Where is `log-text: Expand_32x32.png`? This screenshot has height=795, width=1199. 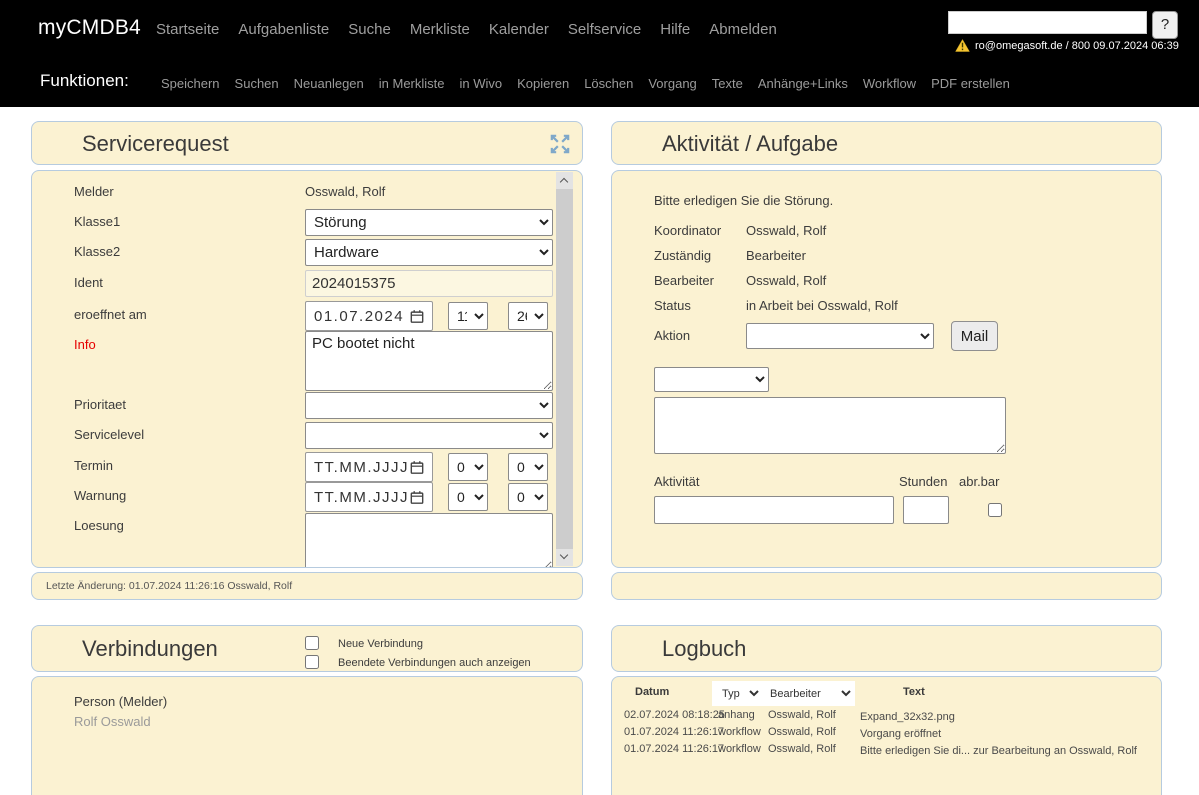 log-text: Expand_32x32.png is located at coordinates (907, 717).